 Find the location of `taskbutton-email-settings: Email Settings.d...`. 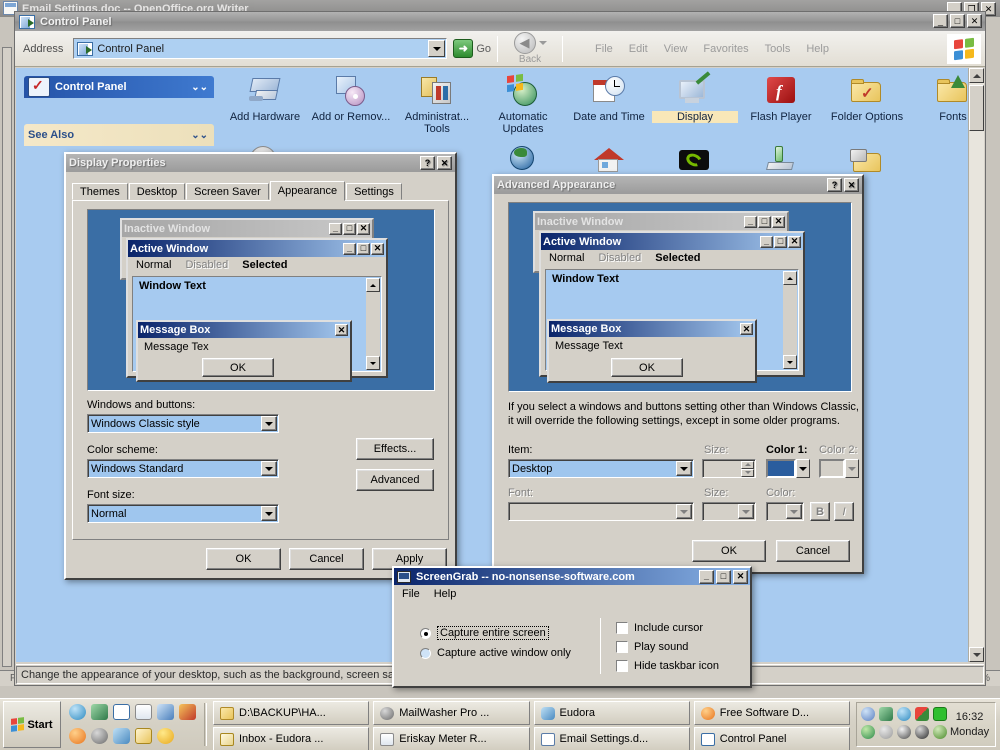

taskbutton-email-settings: Email Settings.d... is located at coordinates (611, 738).